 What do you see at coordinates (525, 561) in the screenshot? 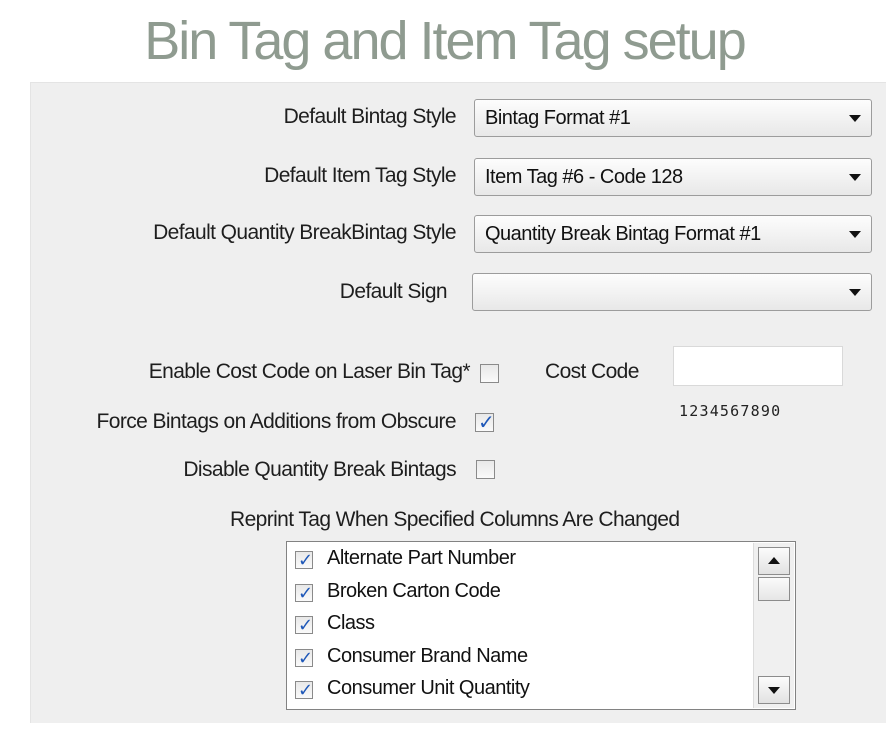
I see `list-item: ✓ Alternate Part Number` at bounding box center [525, 561].